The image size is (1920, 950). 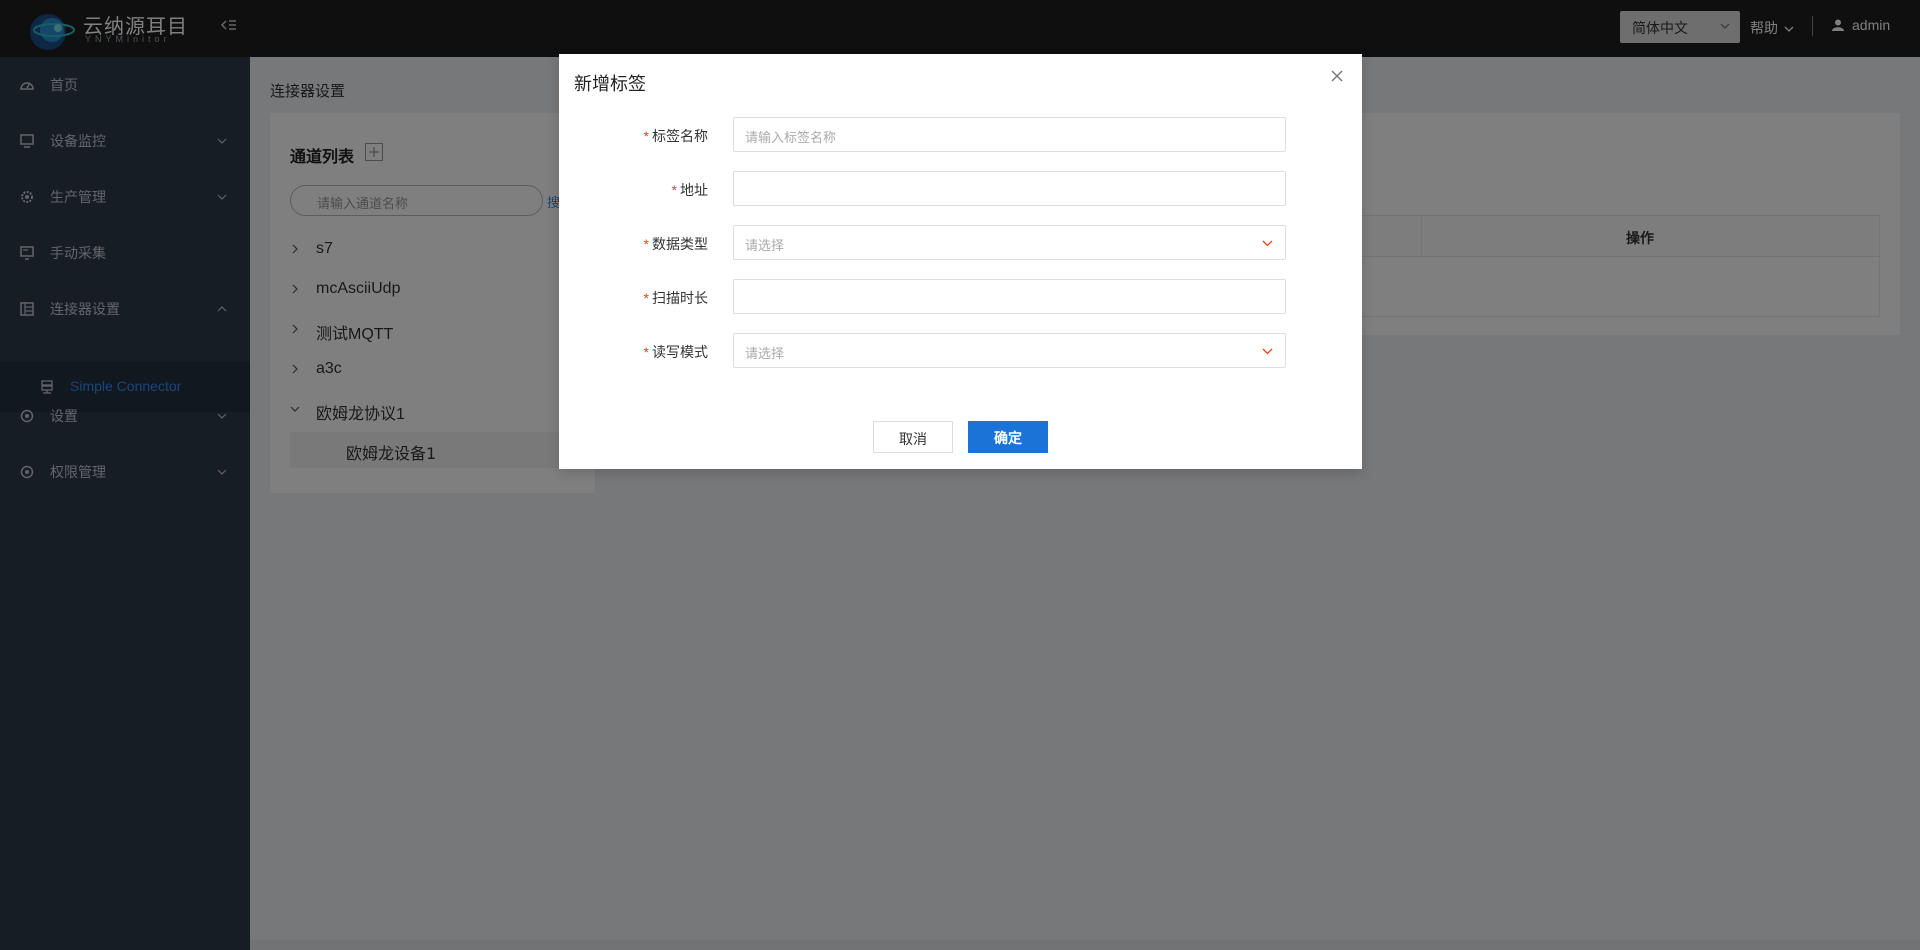 I want to click on form-row-address: * 地址, so click(x=960, y=189).